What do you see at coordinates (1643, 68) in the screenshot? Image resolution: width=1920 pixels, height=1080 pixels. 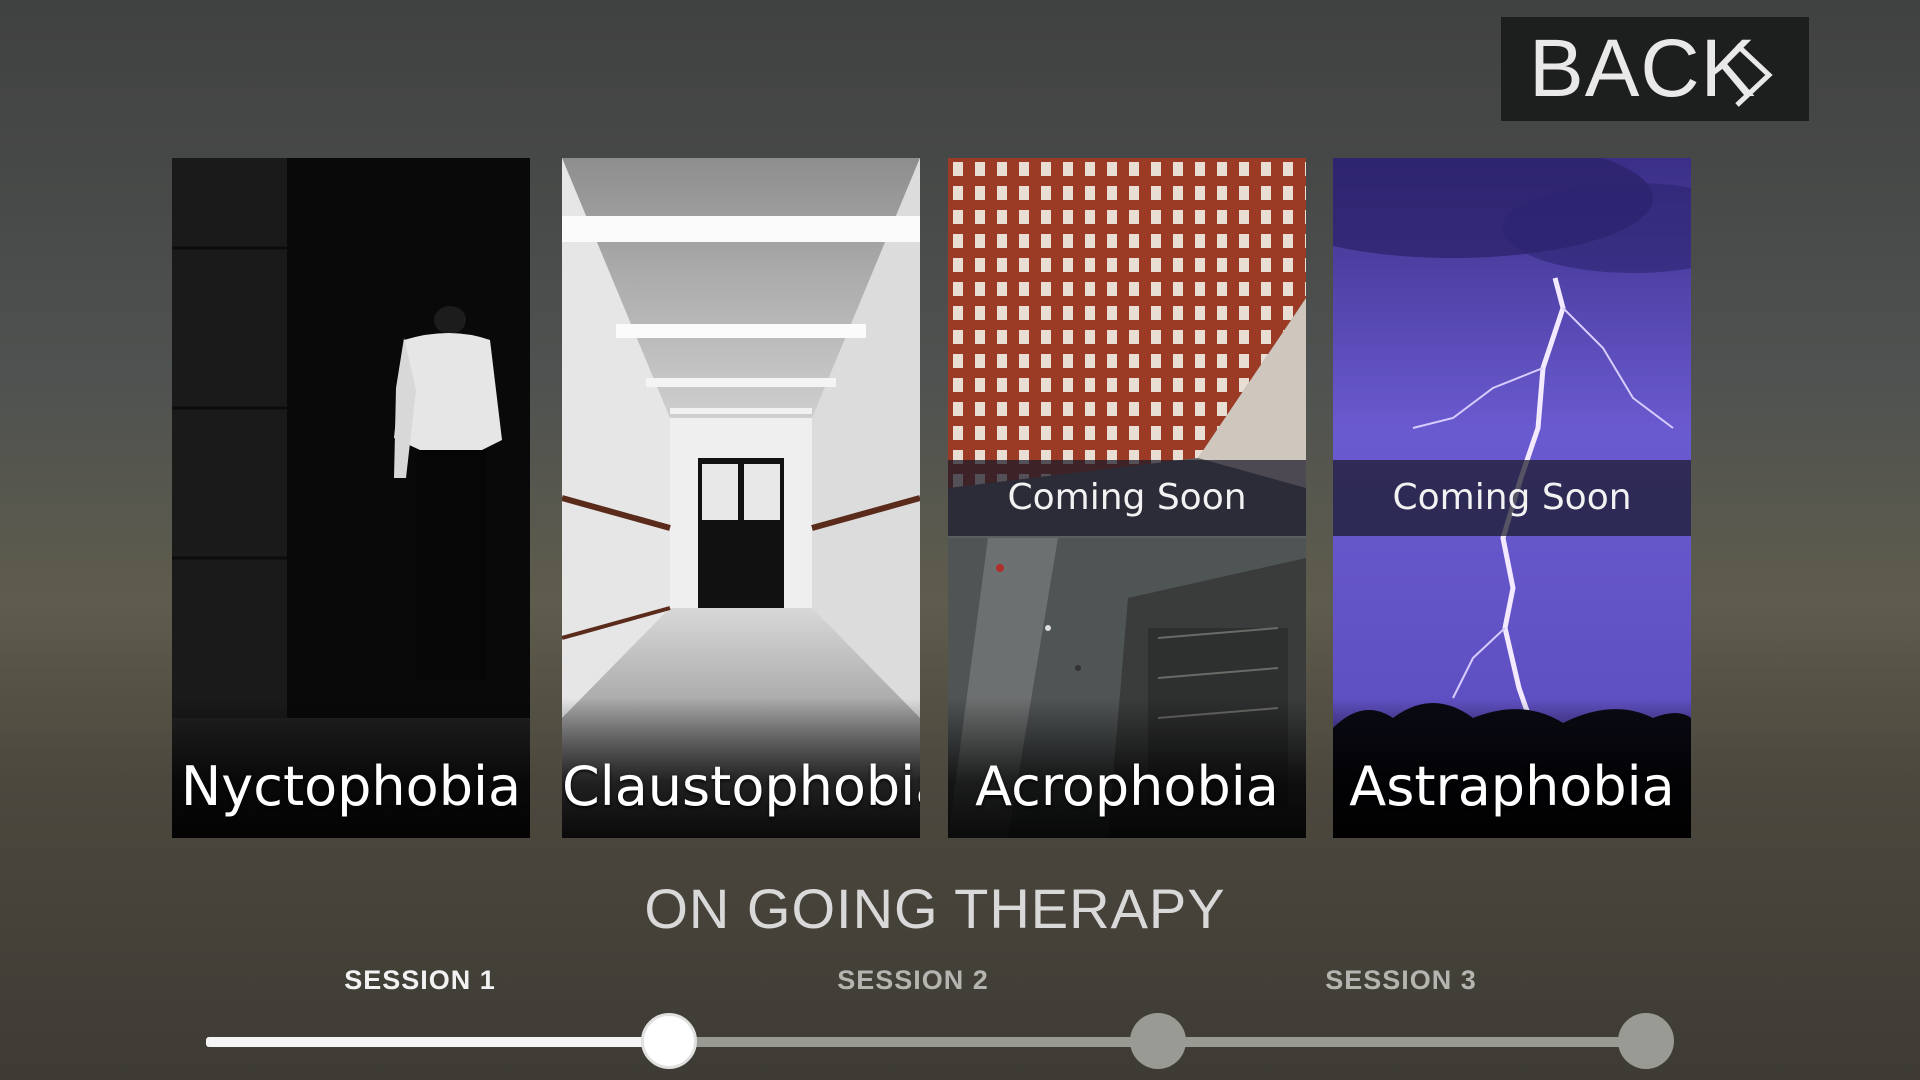 I see `back-label: BACK` at bounding box center [1643, 68].